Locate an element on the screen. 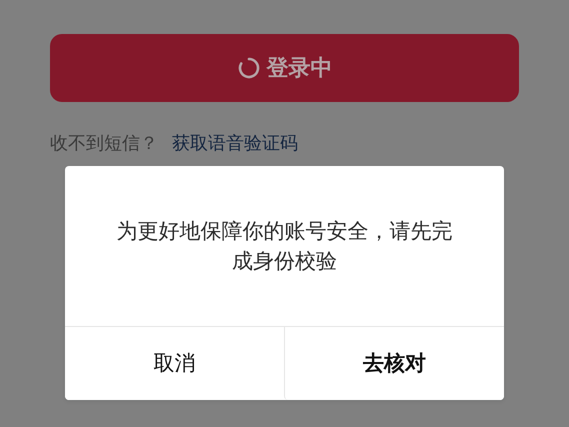 This screenshot has height=427, width=569. dialog-message: 为更好地保障你的账号安全，请先完成身份校验 is located at coordinates (285, 246).